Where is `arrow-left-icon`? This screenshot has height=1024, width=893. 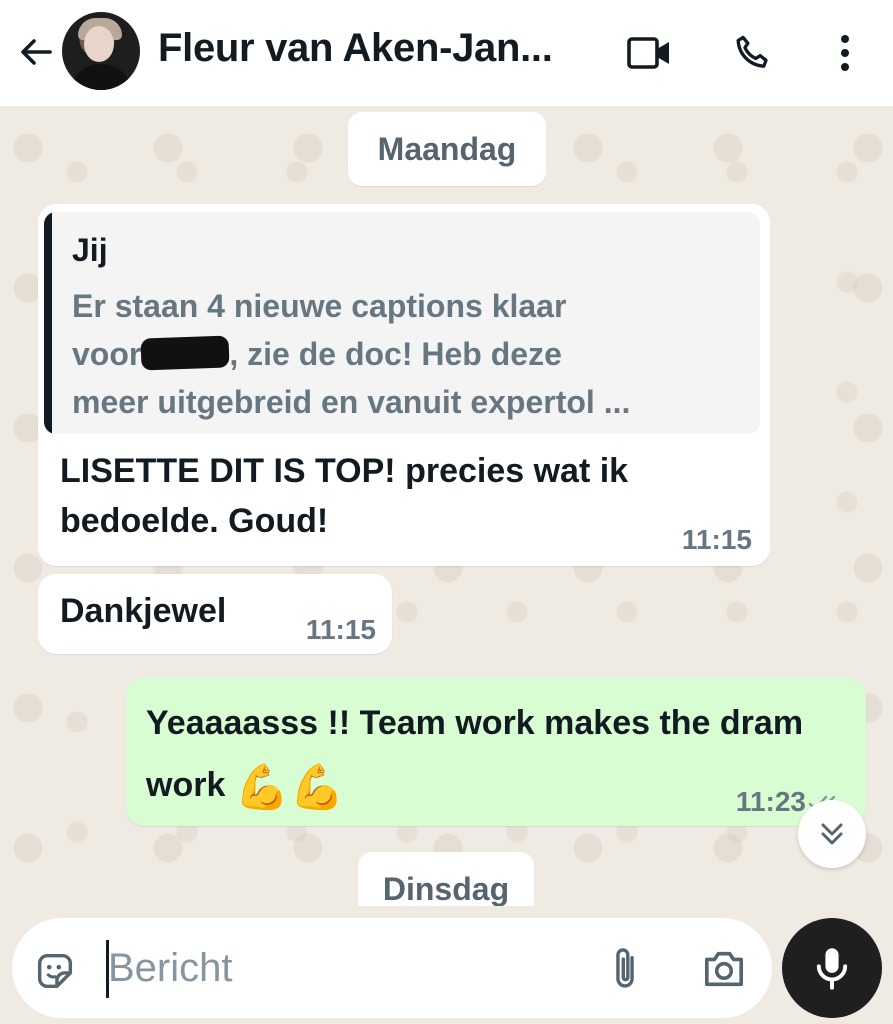
arrow-left-icon is located at coordinates (36, 52).